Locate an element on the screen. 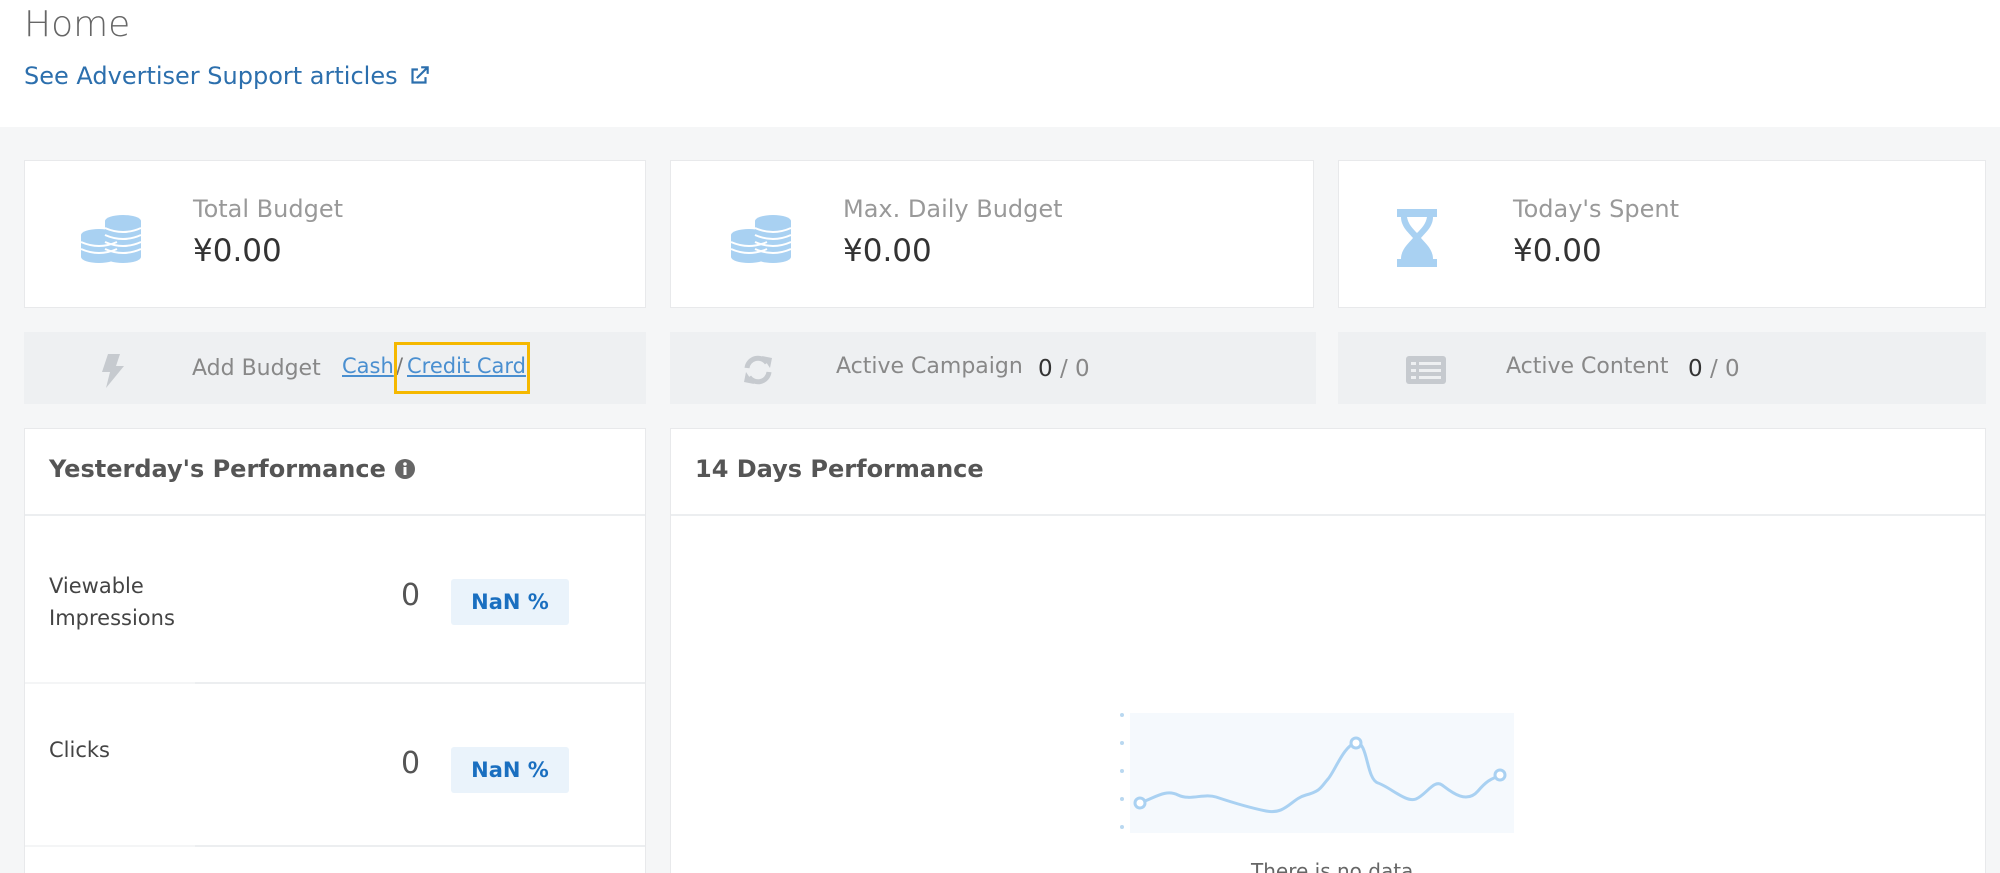  max-daily-budget-card: Max. Daily Budget ¥0.00 is located at coordinates (992, 234).